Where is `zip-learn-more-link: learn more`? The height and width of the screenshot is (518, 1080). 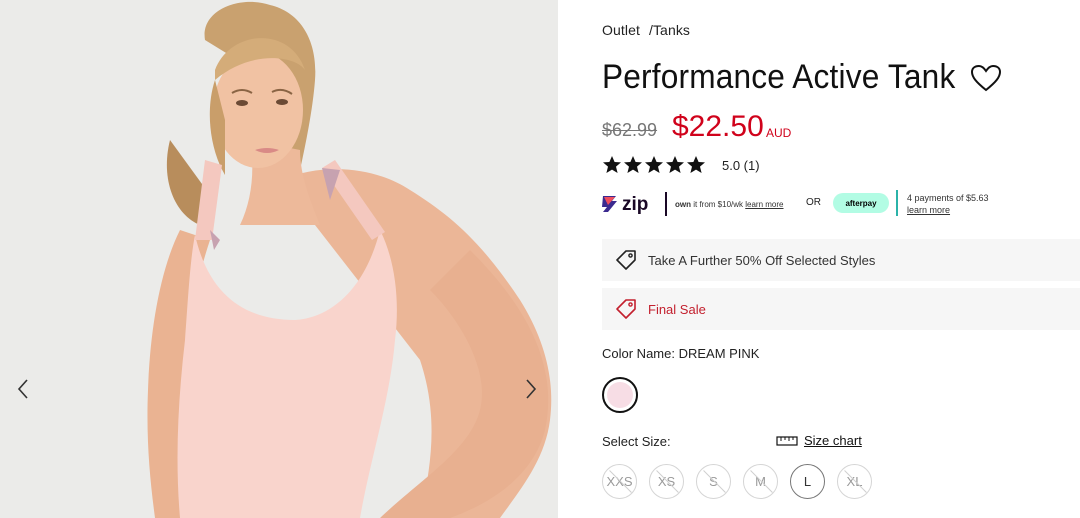
zip-learn-more-link: learn more is located at coordinates (764, 204).